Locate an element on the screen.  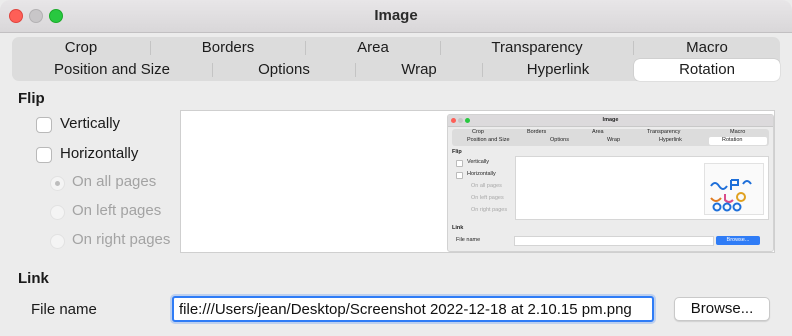
vertically-checkbox is located at coordinates (44, 125).